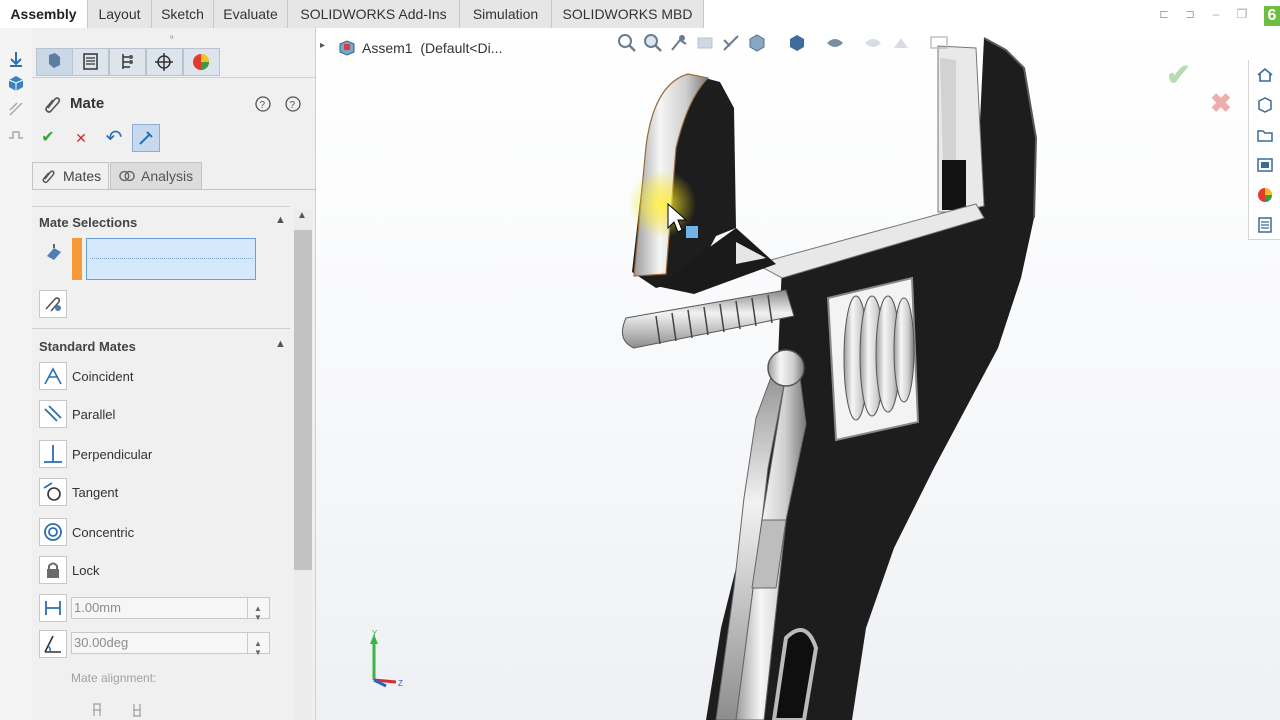 The image size is (1280, 720). What do you see at coordinates (281, 220) in the screenshot?
I see `collapse-mate-selections-icon: ▲` at bounding box center [281, 220].